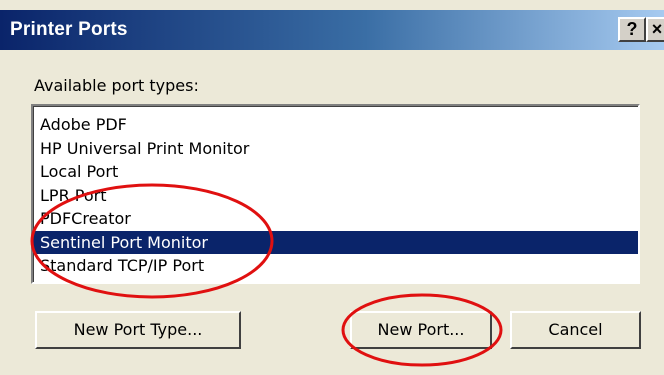 This screenshot has width=664, height=375. I want to click on title-bar: Printer Ports ? ×, so click(332, 30).